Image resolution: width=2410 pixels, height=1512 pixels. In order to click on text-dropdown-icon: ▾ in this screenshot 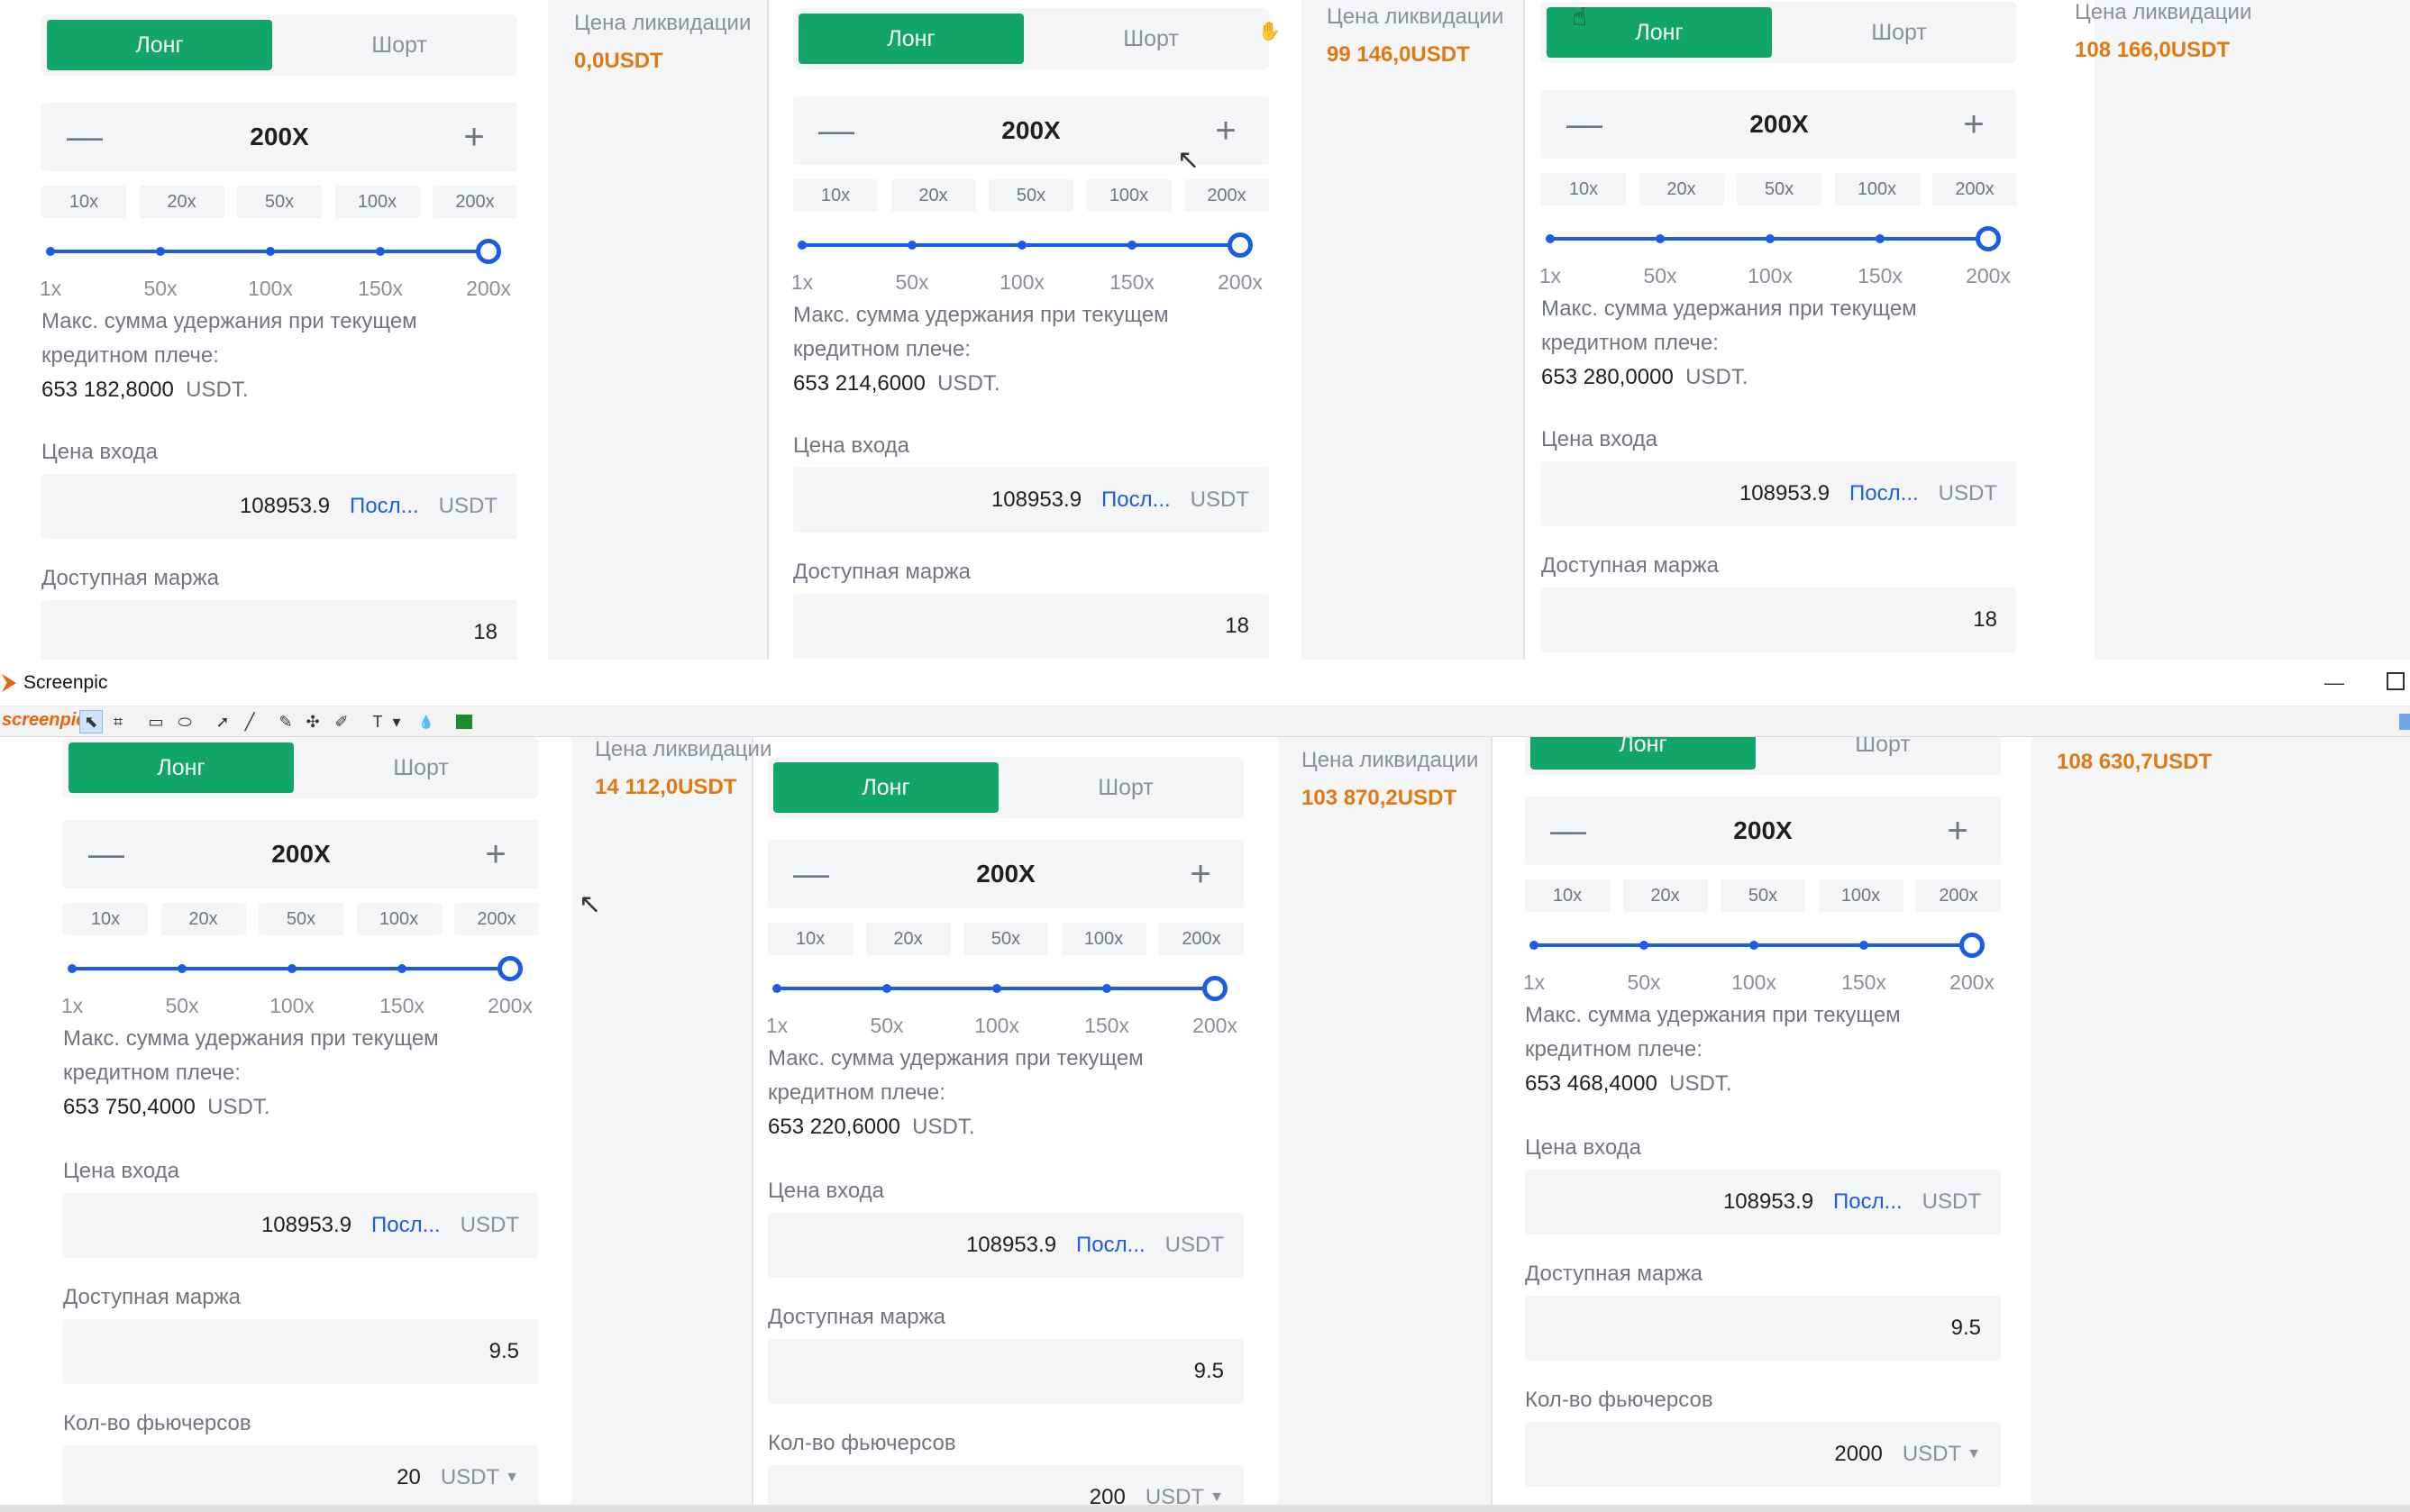, I will do `click(396, 721)`.